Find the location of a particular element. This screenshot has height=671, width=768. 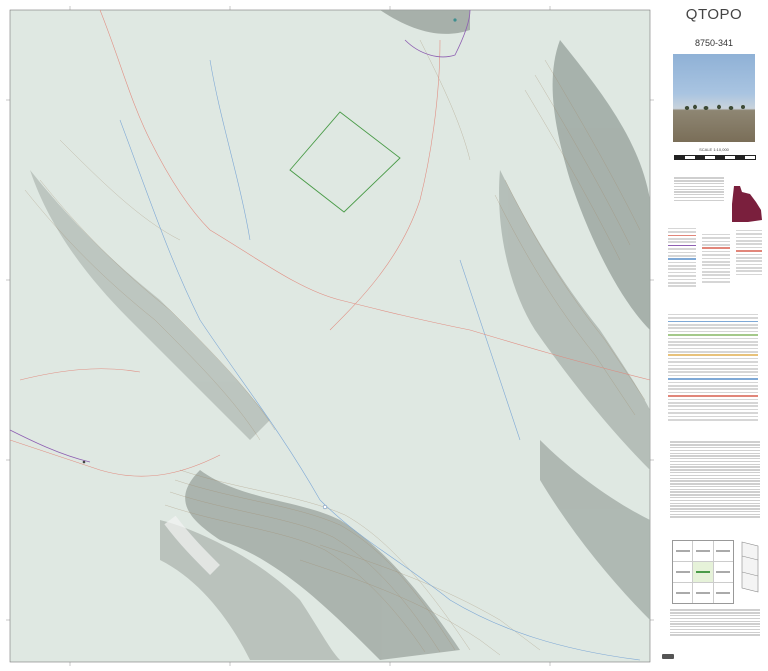

creative-commons-icon is located at coordinates (668, 656).